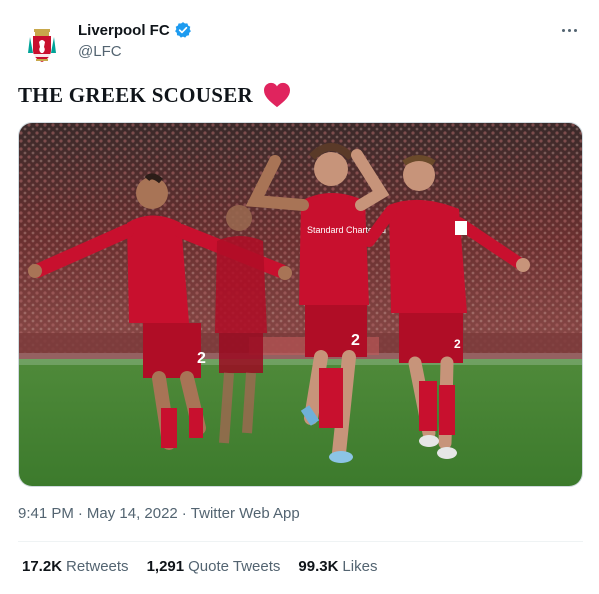 This screenshot has height=594, width=599. I want to click on tweet-date: May 14, 2022, so click(132, 513).